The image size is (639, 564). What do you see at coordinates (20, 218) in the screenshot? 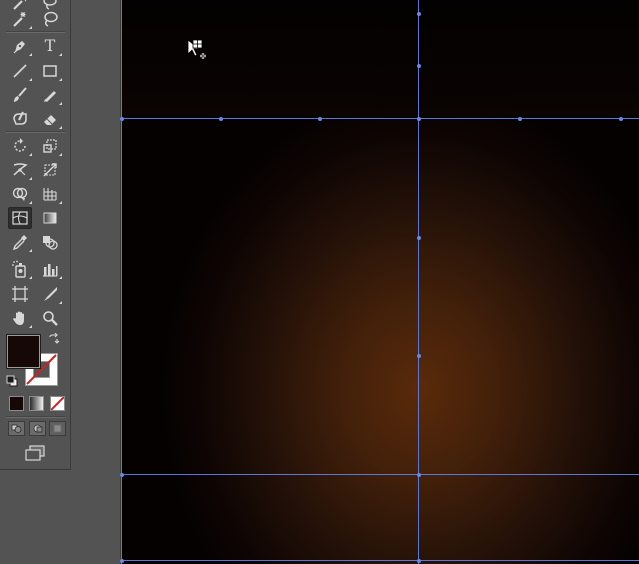
I see `mesh-icon` at bounding box center [20, 218].